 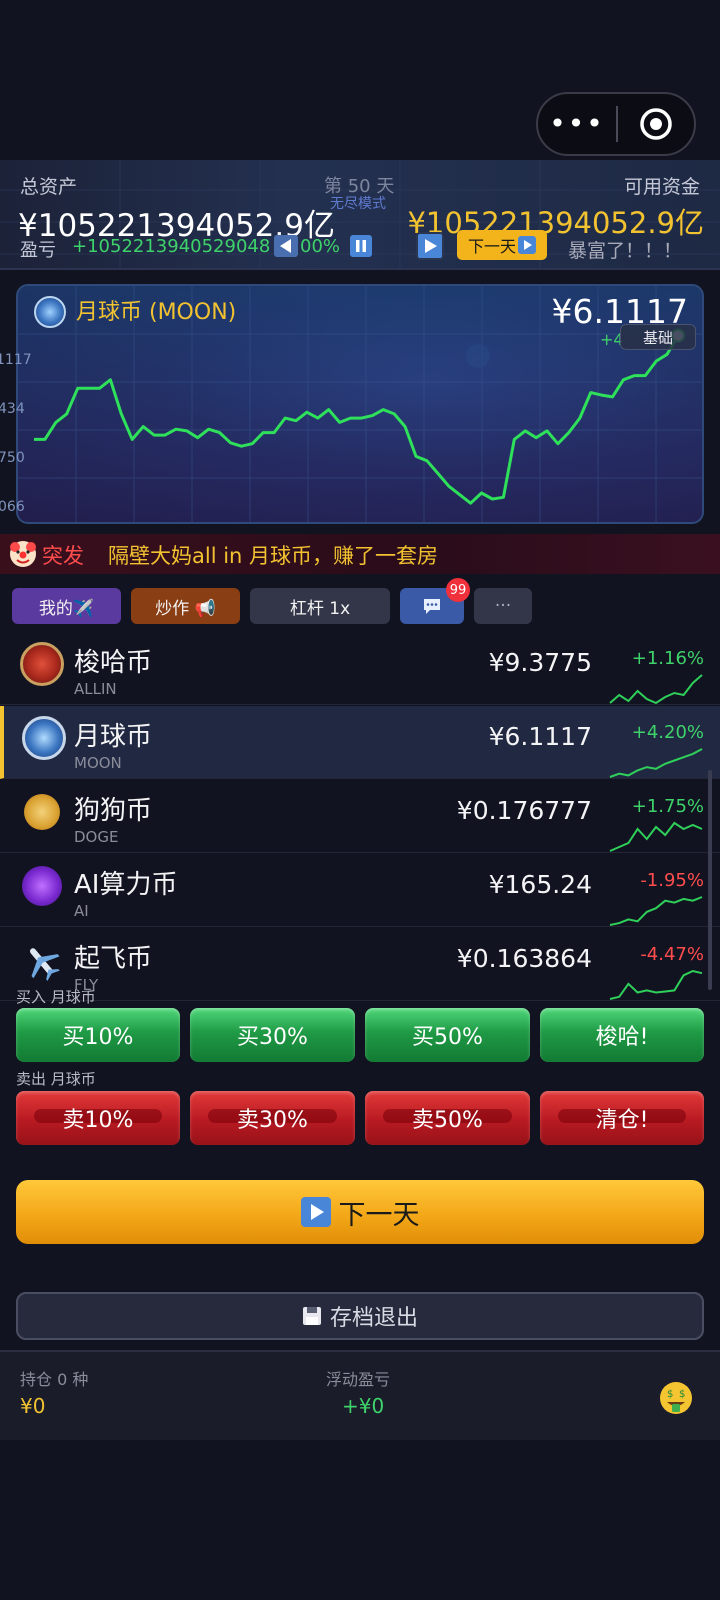 What do you see at coordinates (667, 658) in the screenshot?
I see `coin-change: +1.16%` at bounding box center [667, 658].